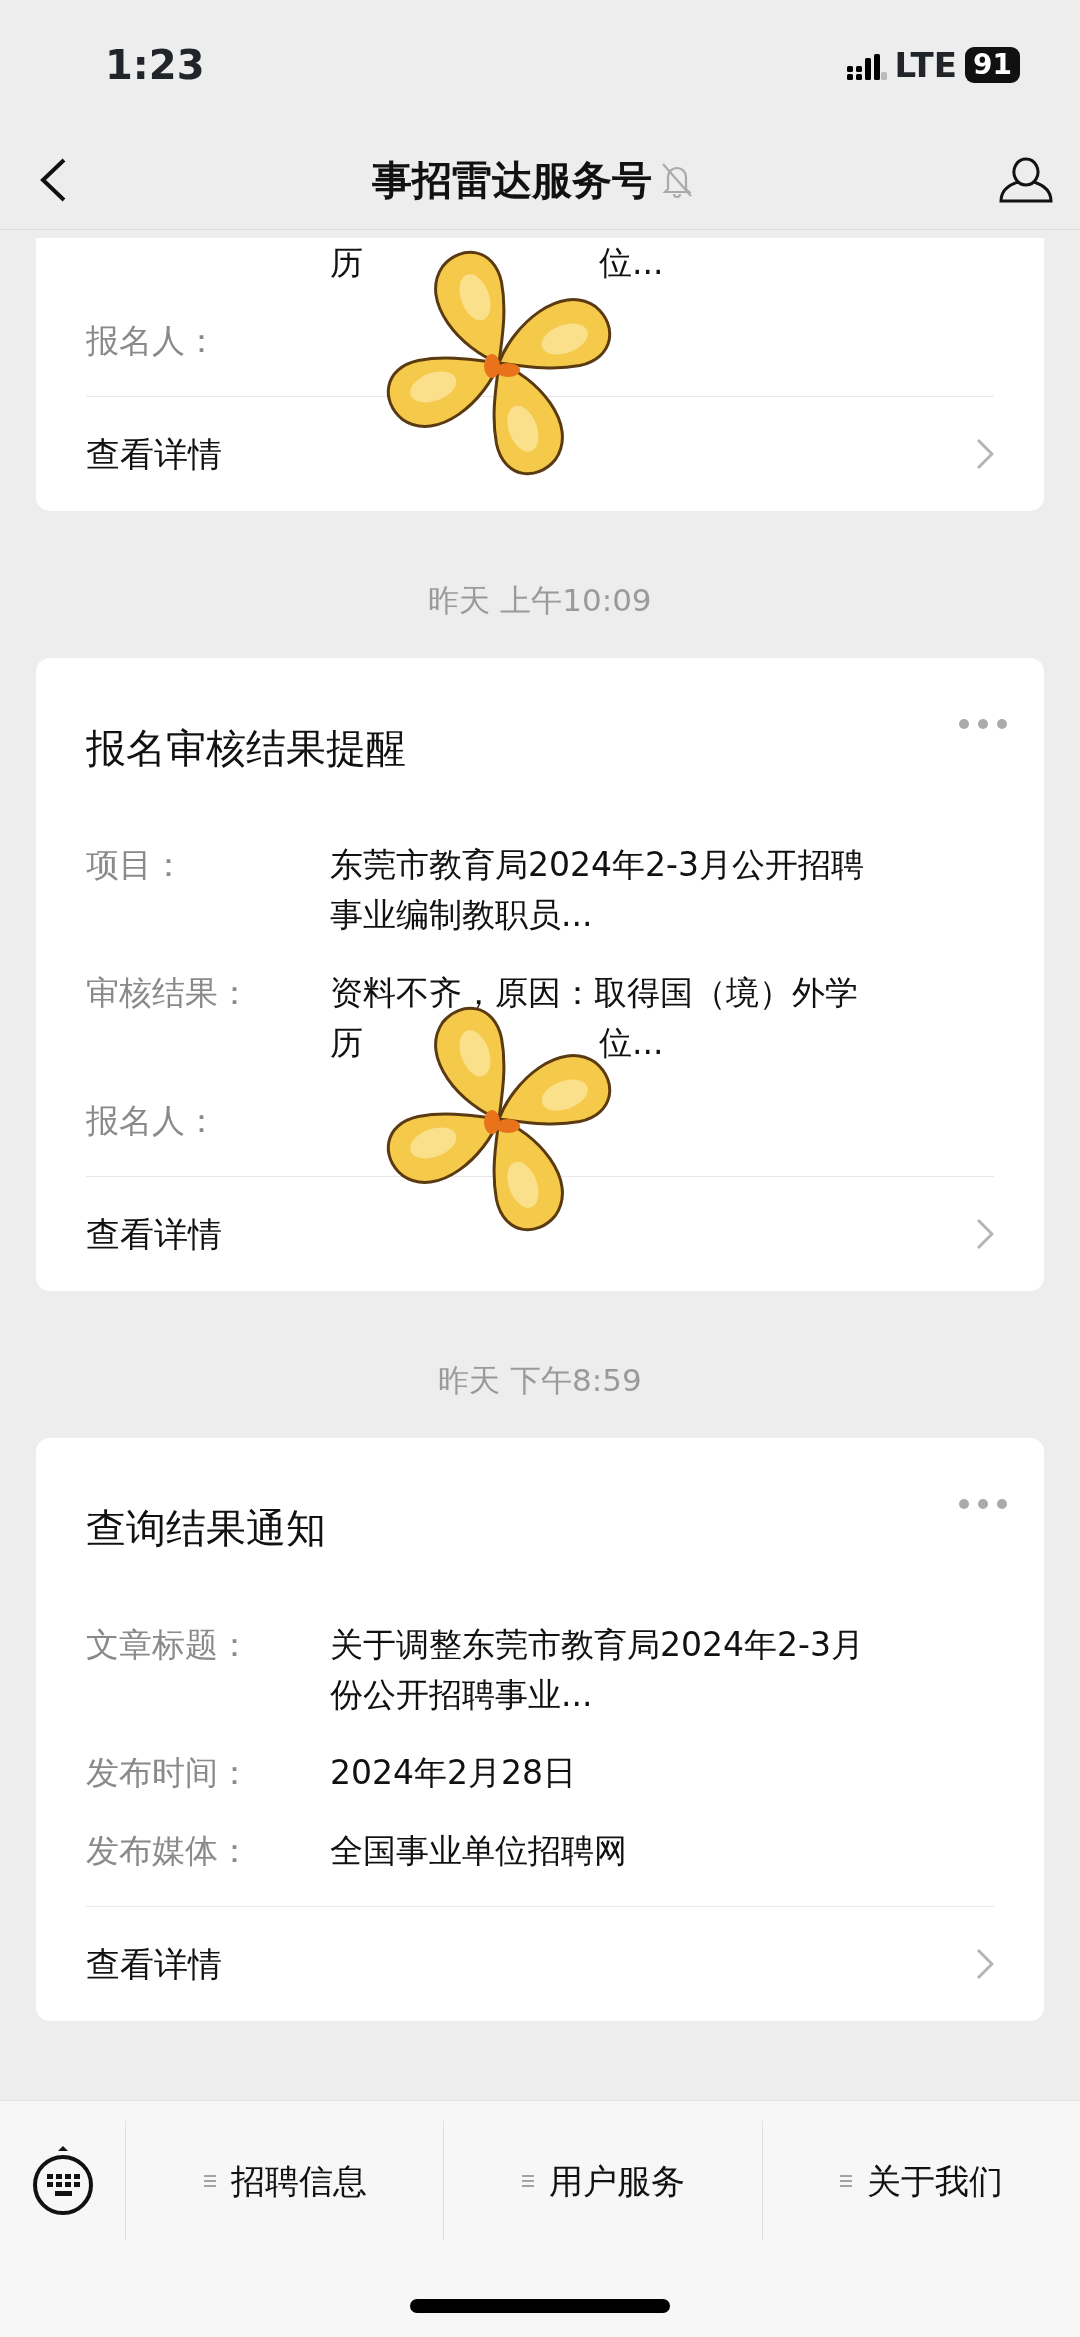 This screenshot has height=2337, width=1080. Describe the element at coordinates (246, 748) in the screenshot. I see `card-title: 报名审核结果提醒` at that location.